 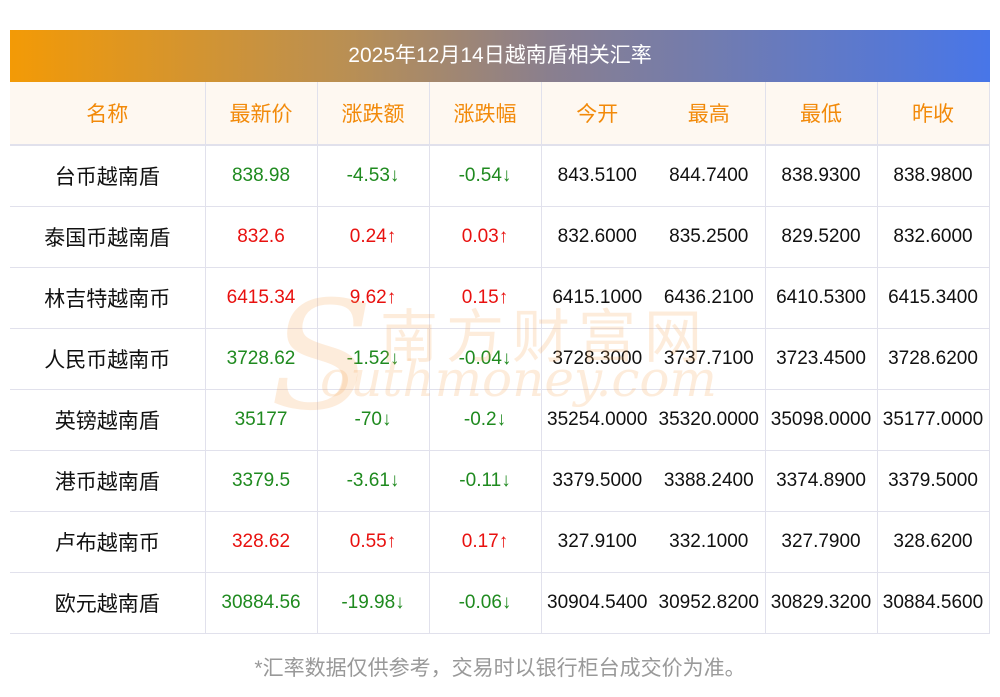 I want to click on cell-high: 6436.2100, so click(x=709, y=298).